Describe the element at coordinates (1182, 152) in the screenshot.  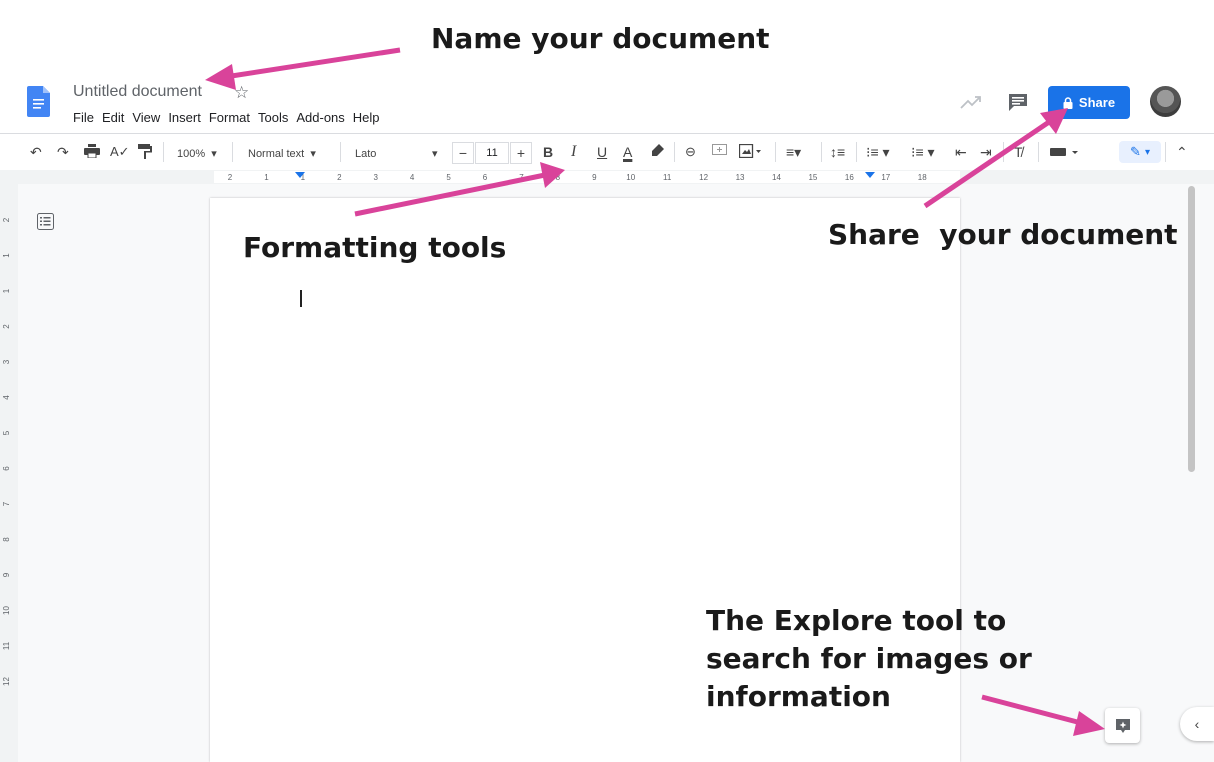
I see `collapse-icon: ⌃` at that location.